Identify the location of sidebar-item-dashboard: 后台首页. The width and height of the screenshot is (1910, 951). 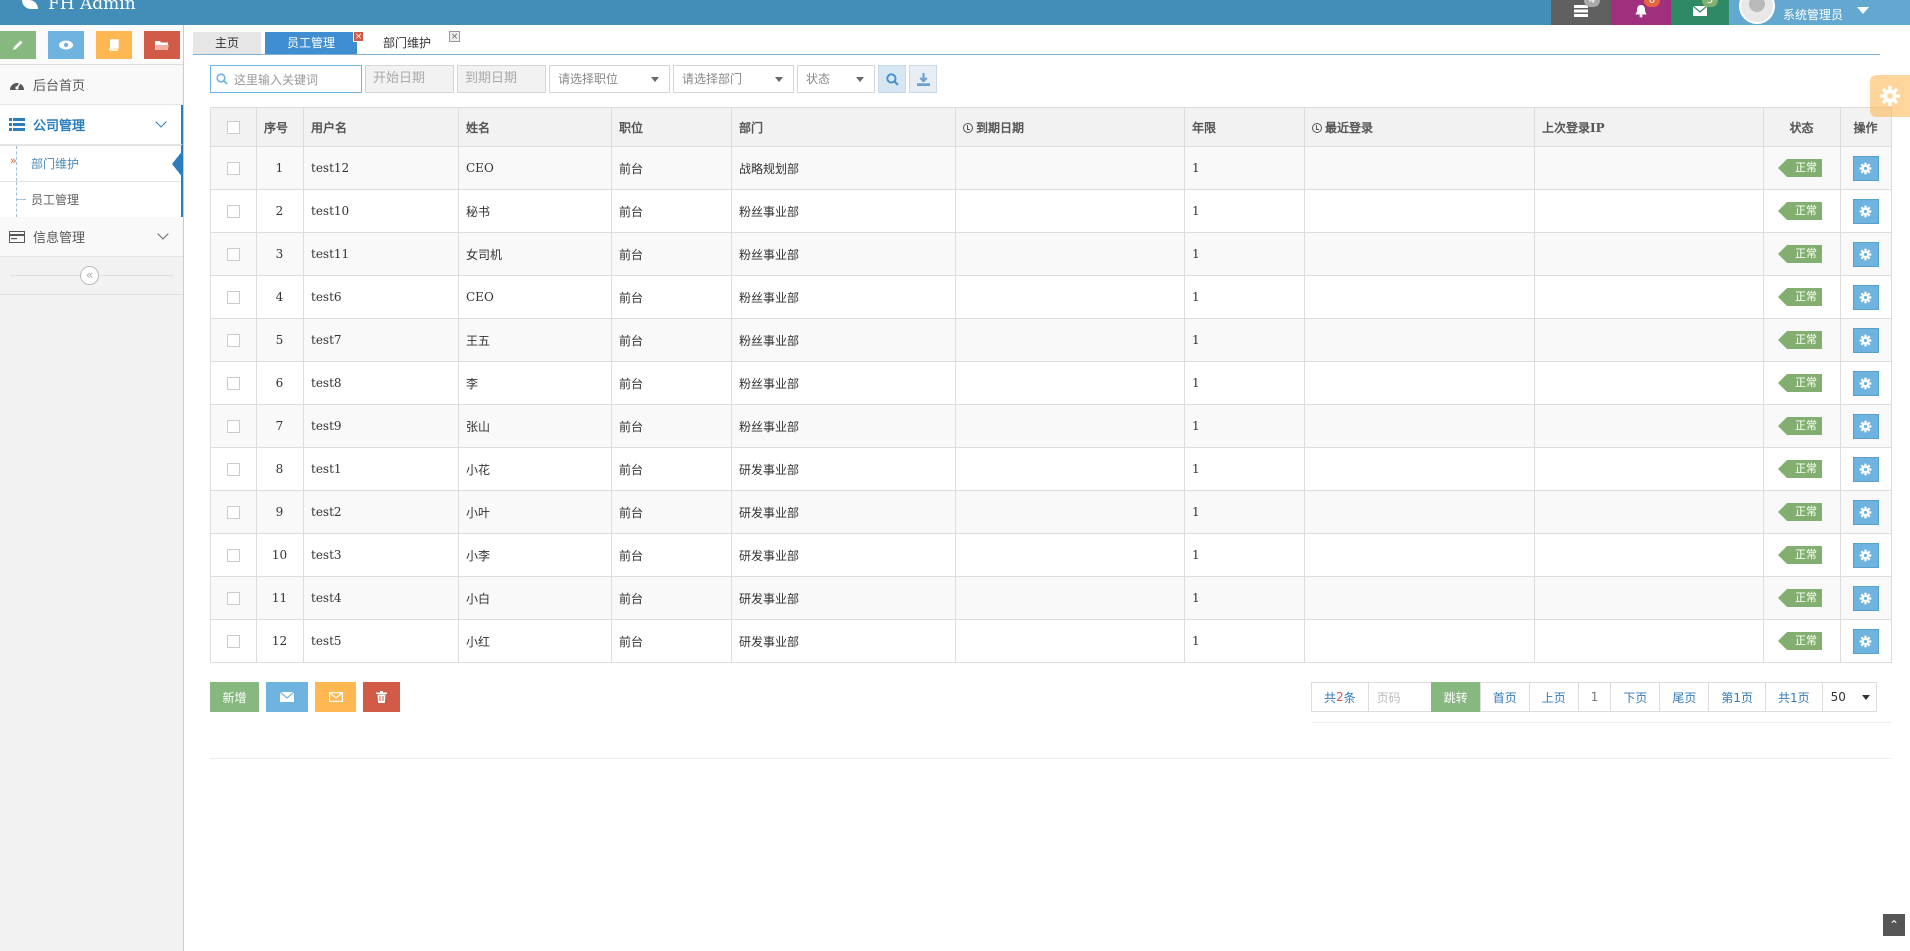
(91, 85).